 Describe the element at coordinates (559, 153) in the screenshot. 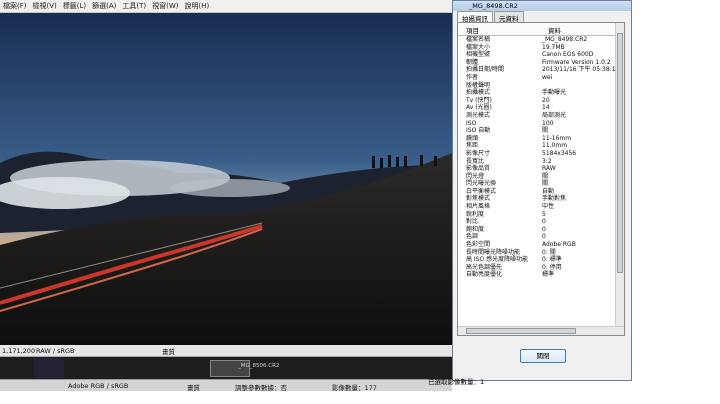

I see `row-value: 5184x3456` at that location.